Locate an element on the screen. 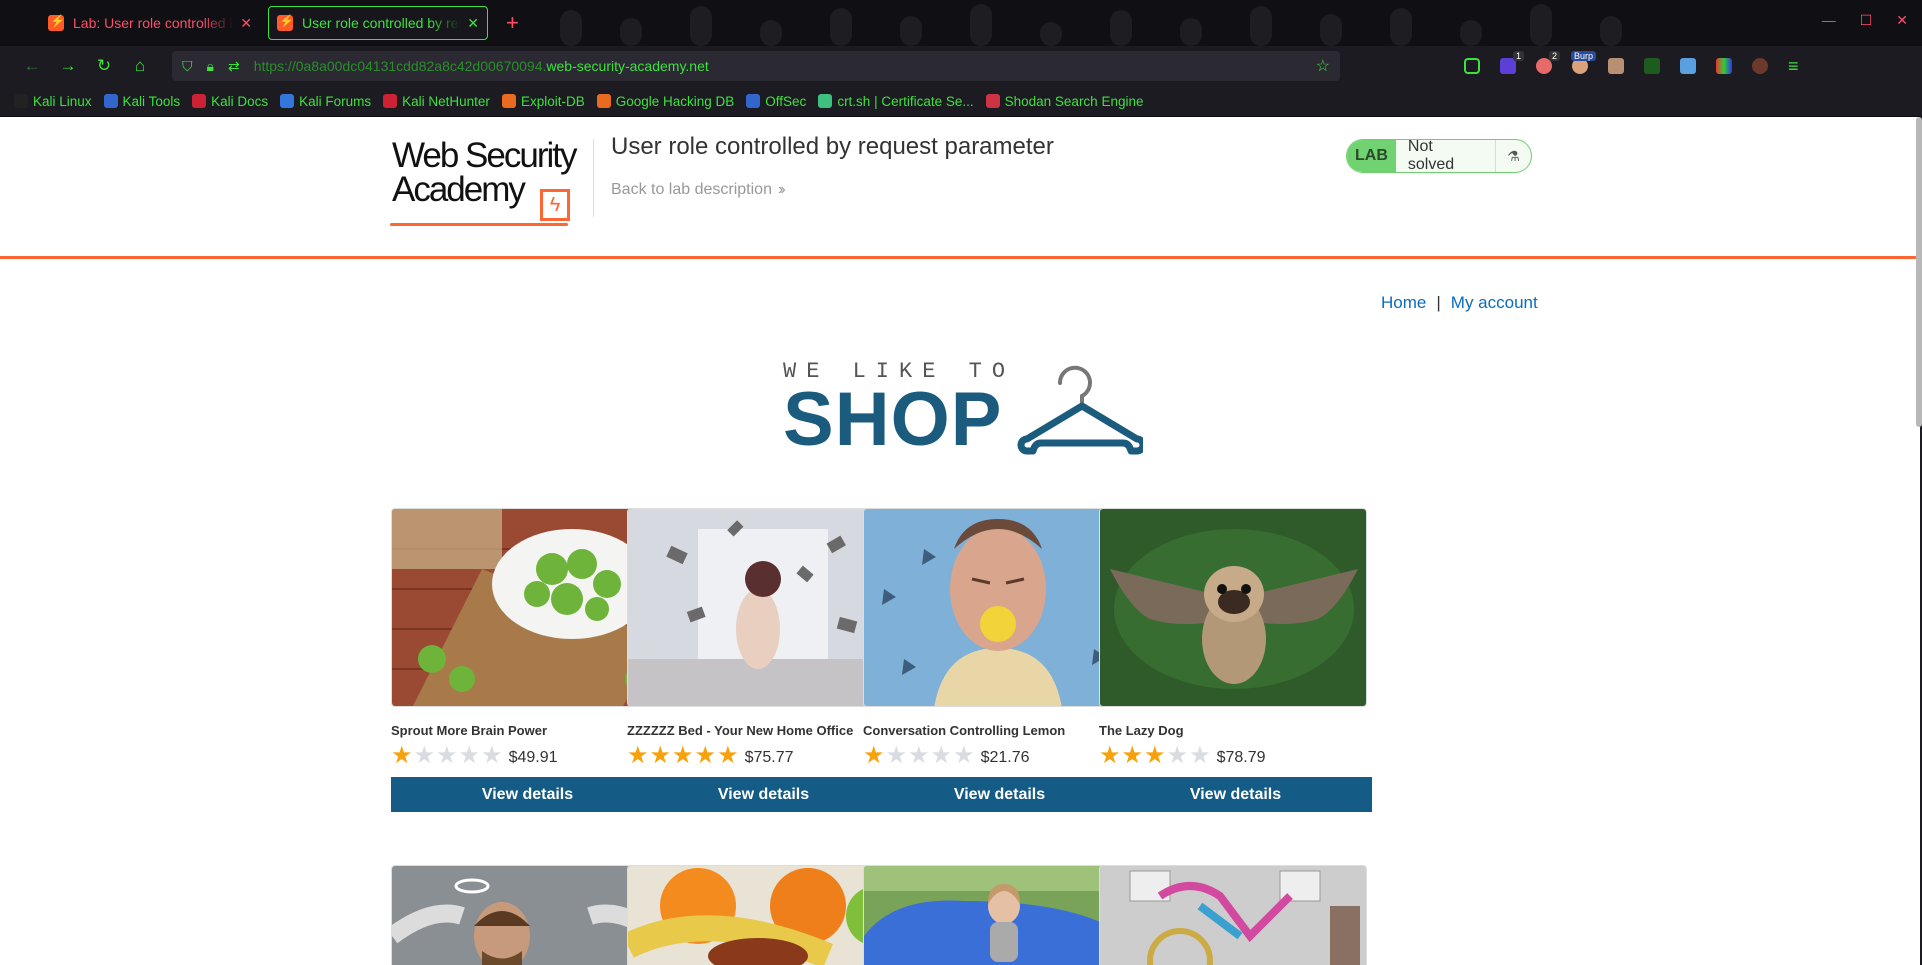 Image resolution: width=1922 pixels, height=965 pixels. theme-decoration is located at coordinates (1091, 25).